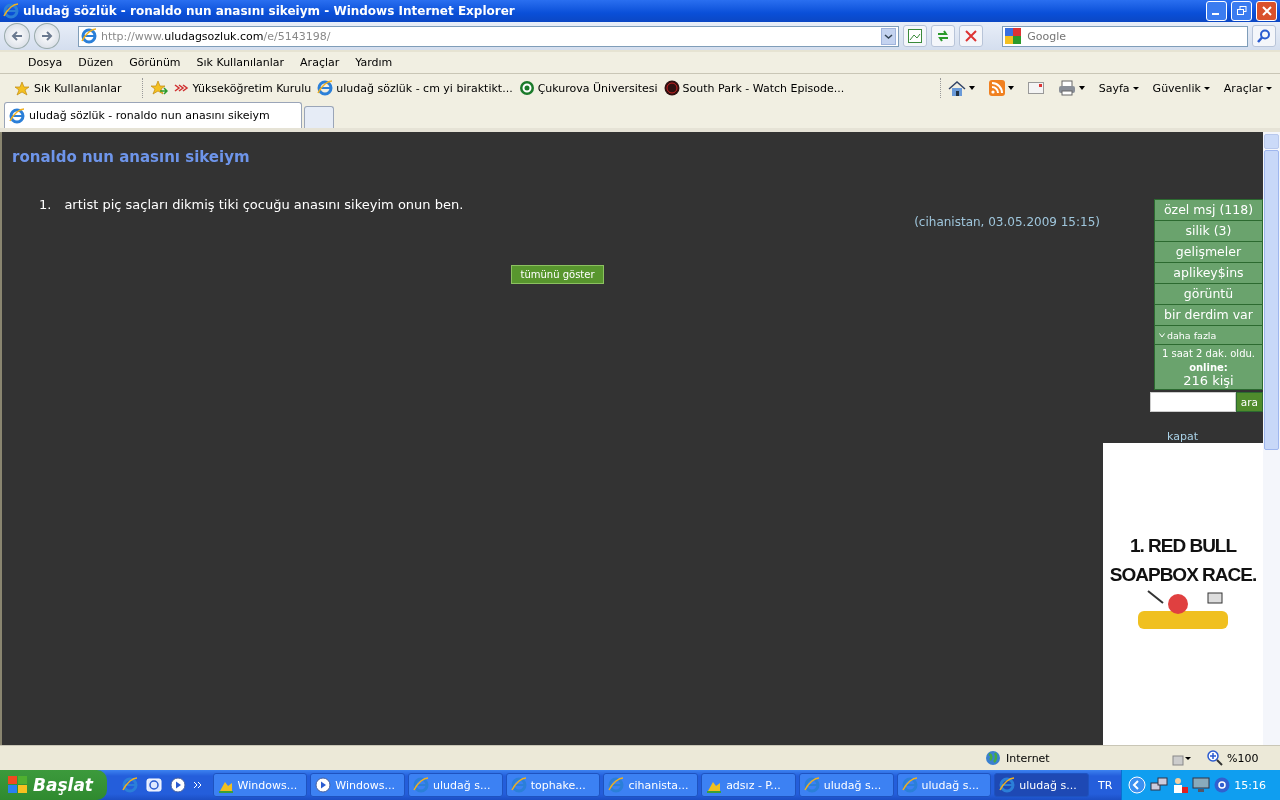 This screenshot has height=800, width=1280. I want to click on zoom-control: %100, so click(1233, 758).